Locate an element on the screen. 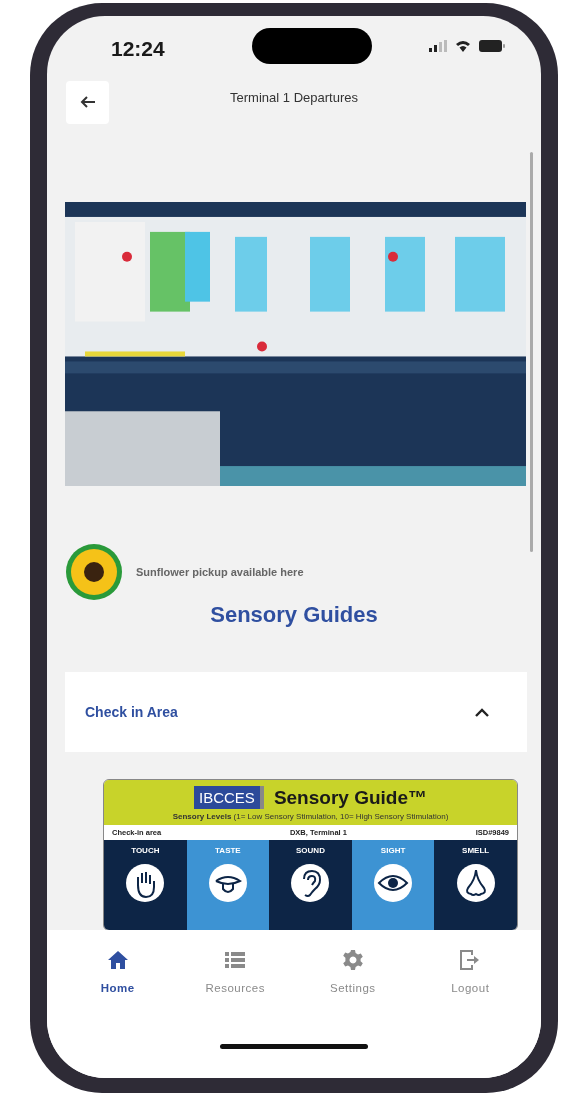  eye-icon is located at coordinates (393, 883).